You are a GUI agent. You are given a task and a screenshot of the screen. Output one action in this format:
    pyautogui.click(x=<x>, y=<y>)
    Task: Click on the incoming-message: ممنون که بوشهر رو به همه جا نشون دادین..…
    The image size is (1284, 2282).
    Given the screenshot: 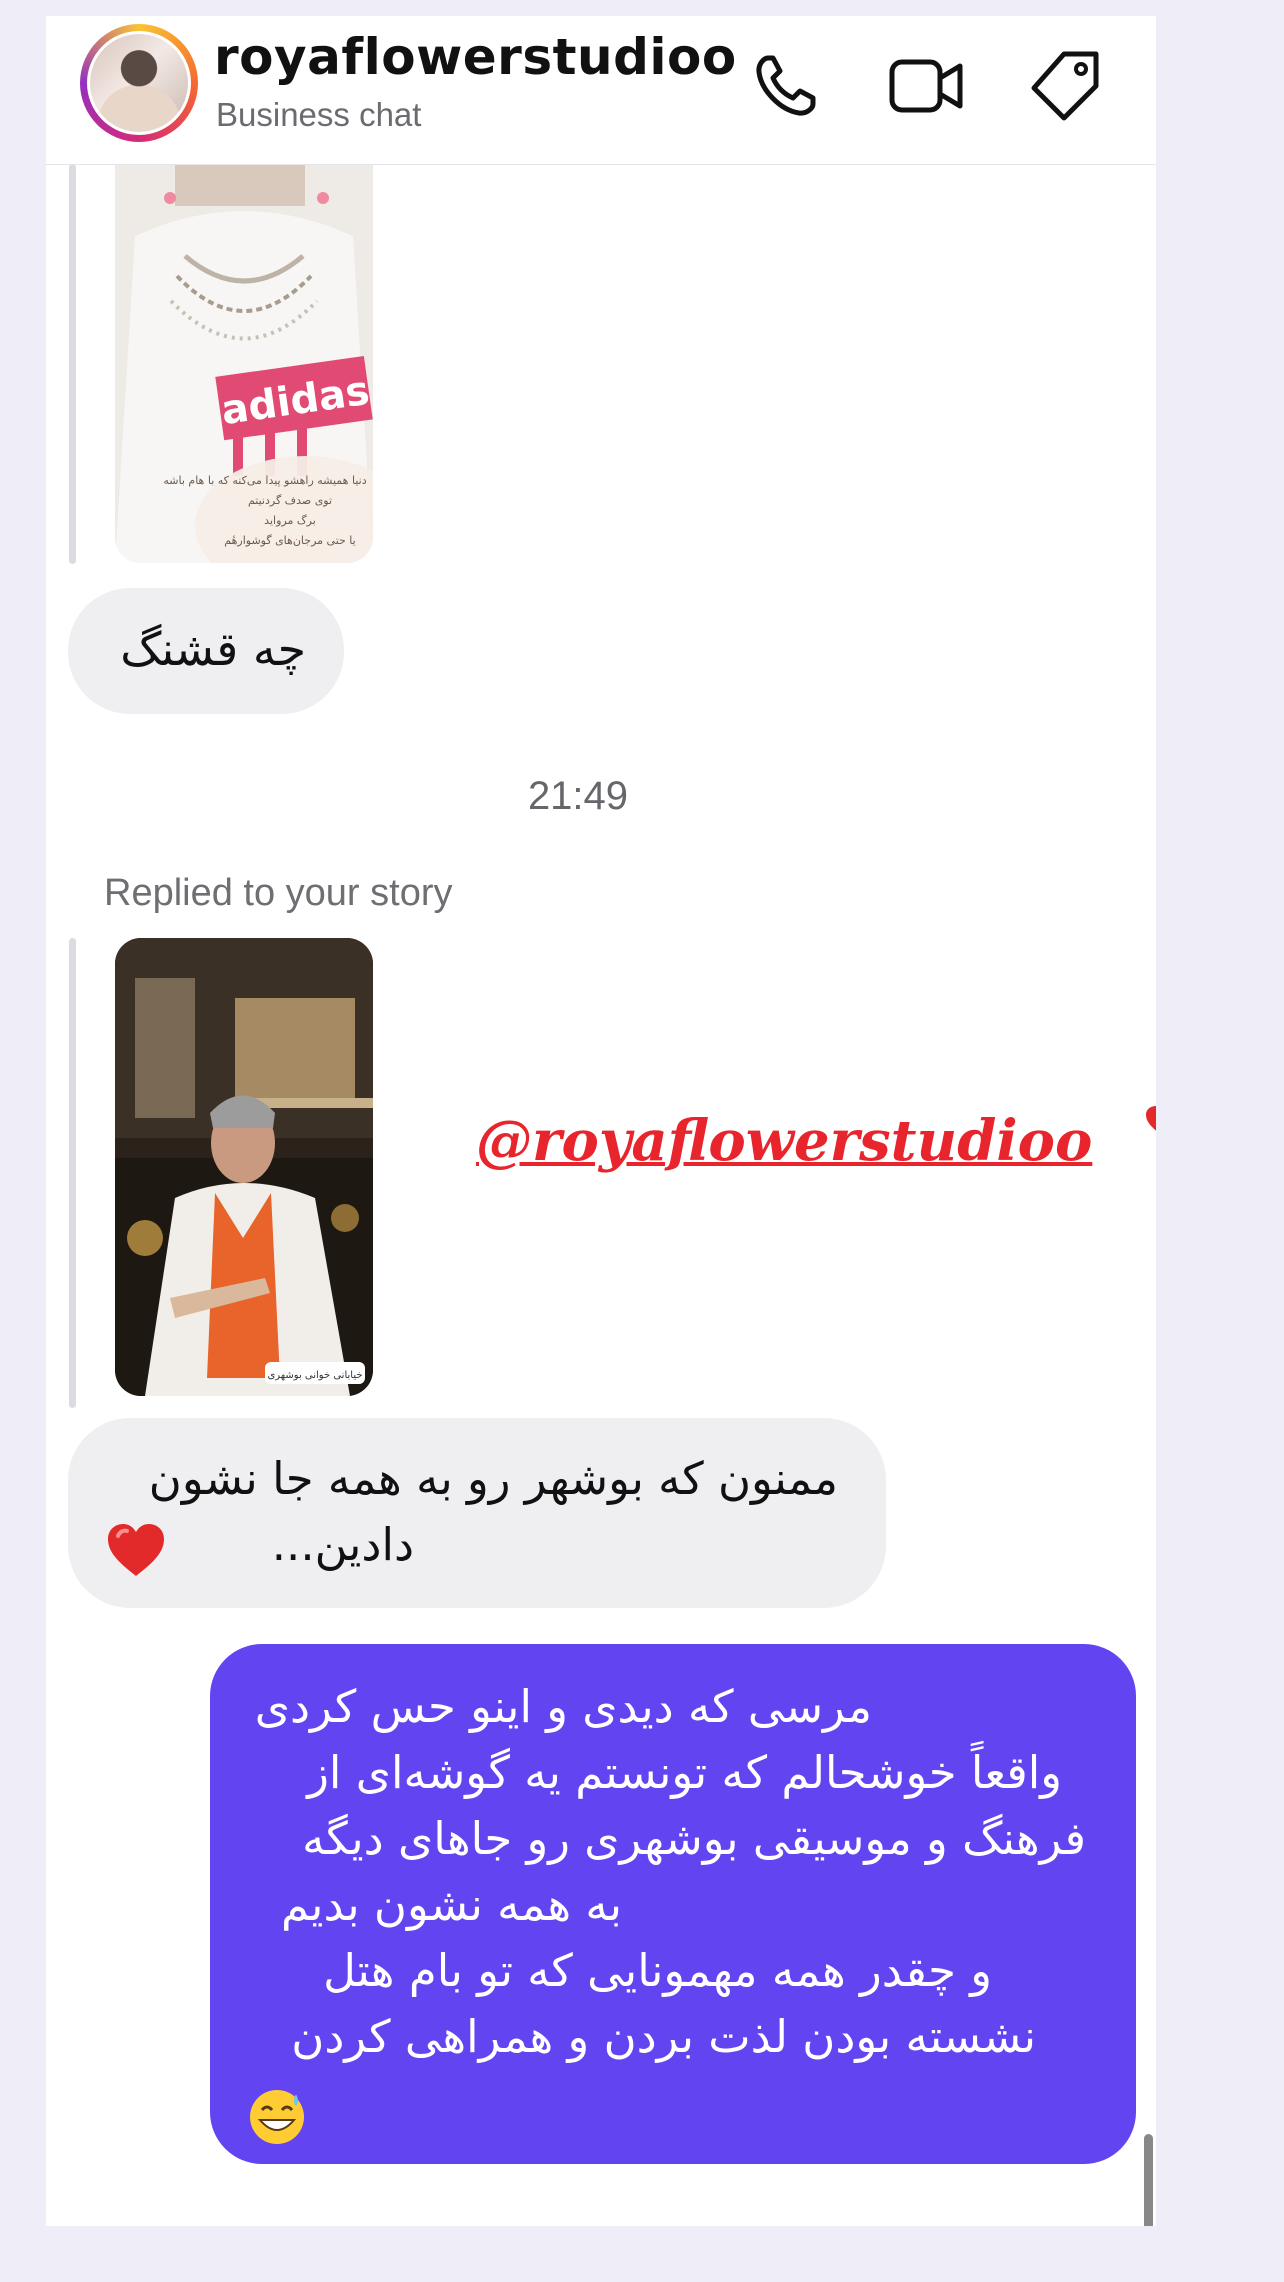 What is the action you would take?
    pyautogui.click(x=477, y=1513)
    